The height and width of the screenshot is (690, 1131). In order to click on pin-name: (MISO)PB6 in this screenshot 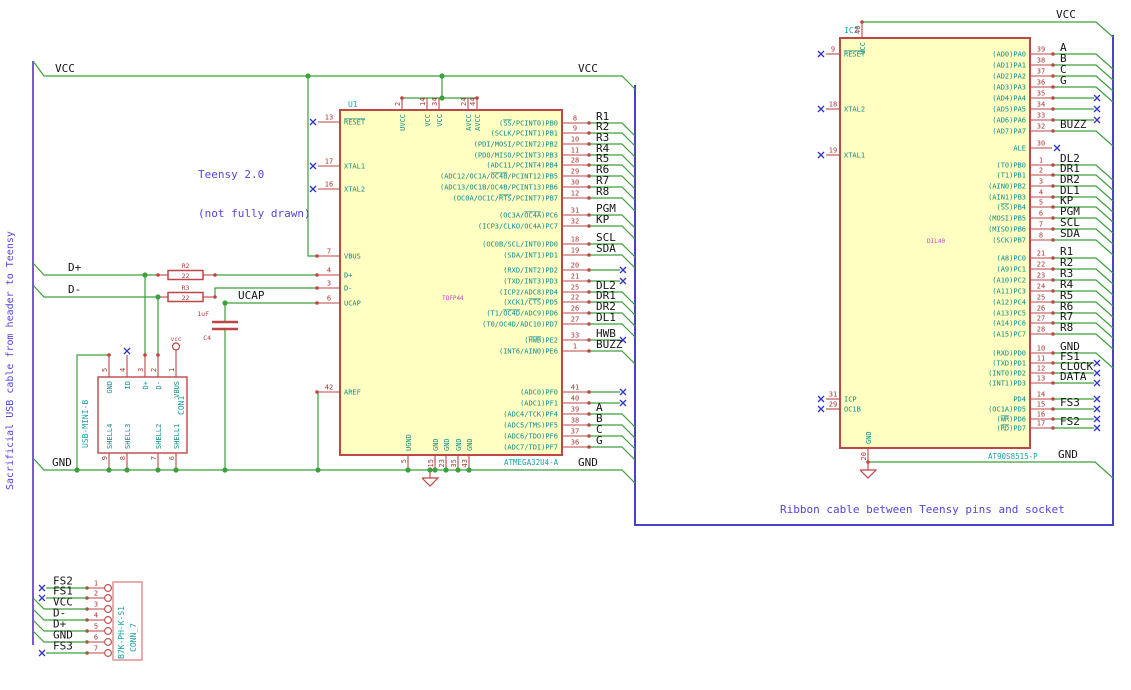, I will do `click(1007, 230)`.